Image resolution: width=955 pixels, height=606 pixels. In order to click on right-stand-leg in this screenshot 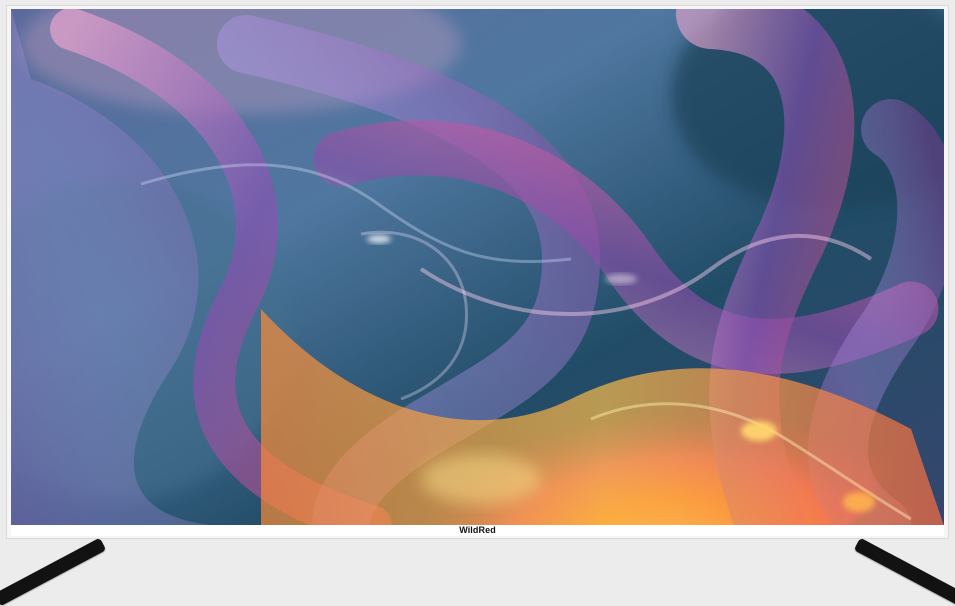, I will do `click(904, 571)`.